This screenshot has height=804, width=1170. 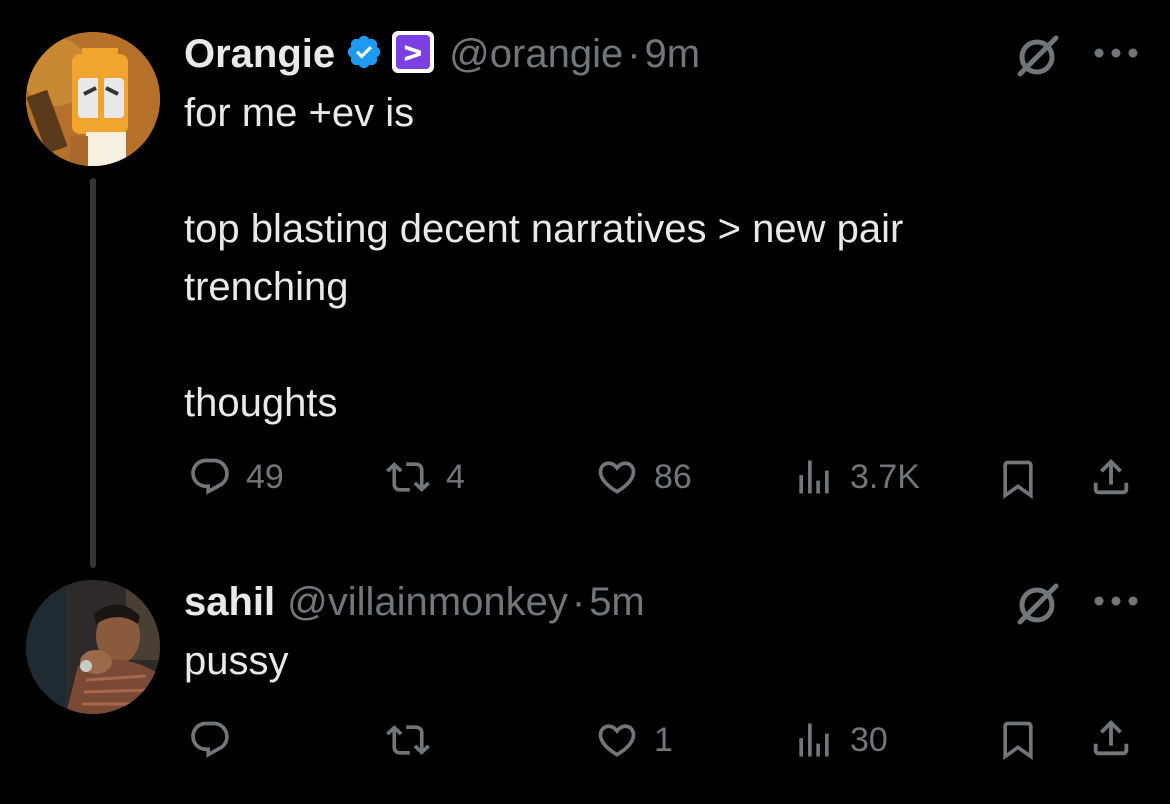 What do you see at coordinates (236, 477) in the screenshot?
I see `reply-button: 49` at bounding box center [236, 477].